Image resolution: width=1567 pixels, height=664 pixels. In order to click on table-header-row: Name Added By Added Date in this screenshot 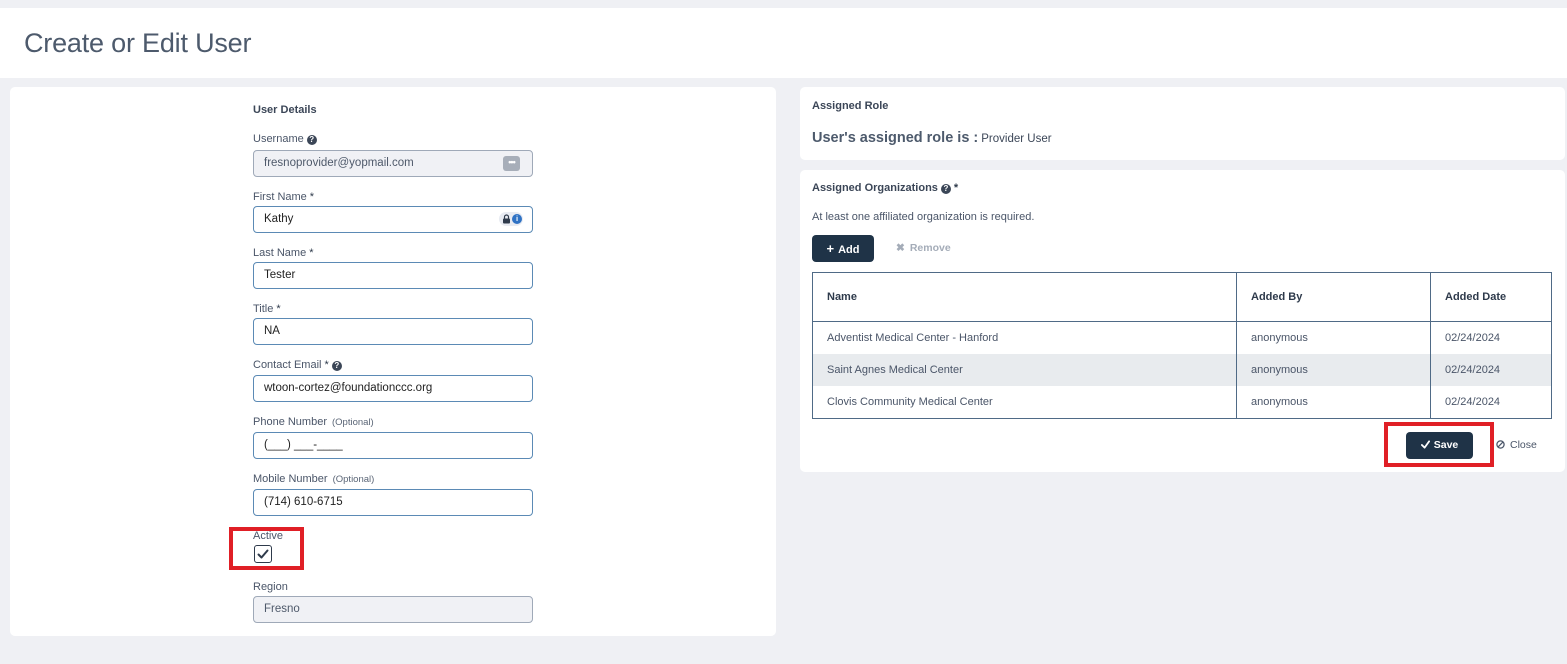, I will do `click(1182, 297)`.